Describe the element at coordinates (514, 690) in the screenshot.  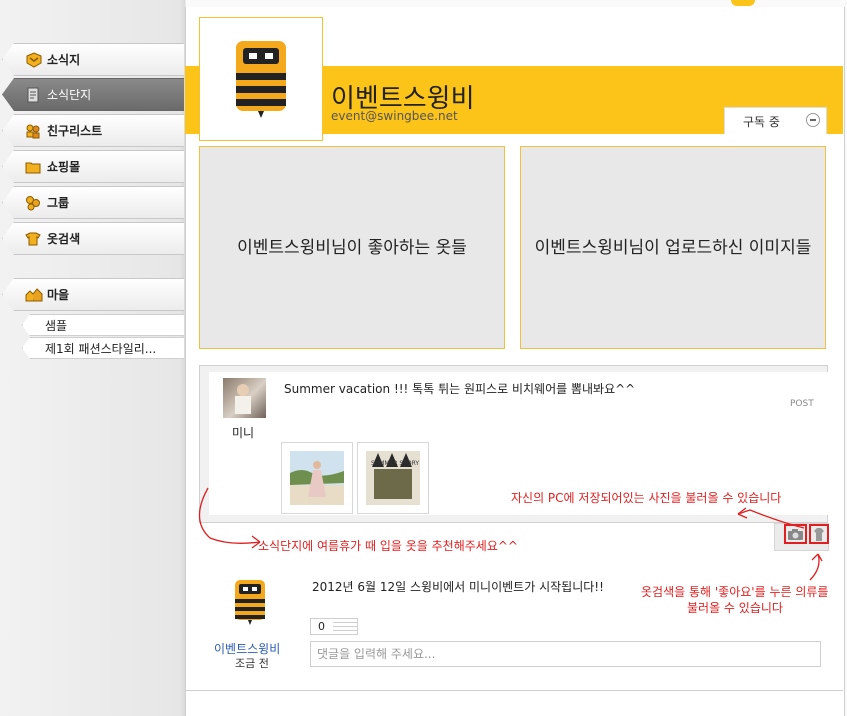
I see `divider` at that location.